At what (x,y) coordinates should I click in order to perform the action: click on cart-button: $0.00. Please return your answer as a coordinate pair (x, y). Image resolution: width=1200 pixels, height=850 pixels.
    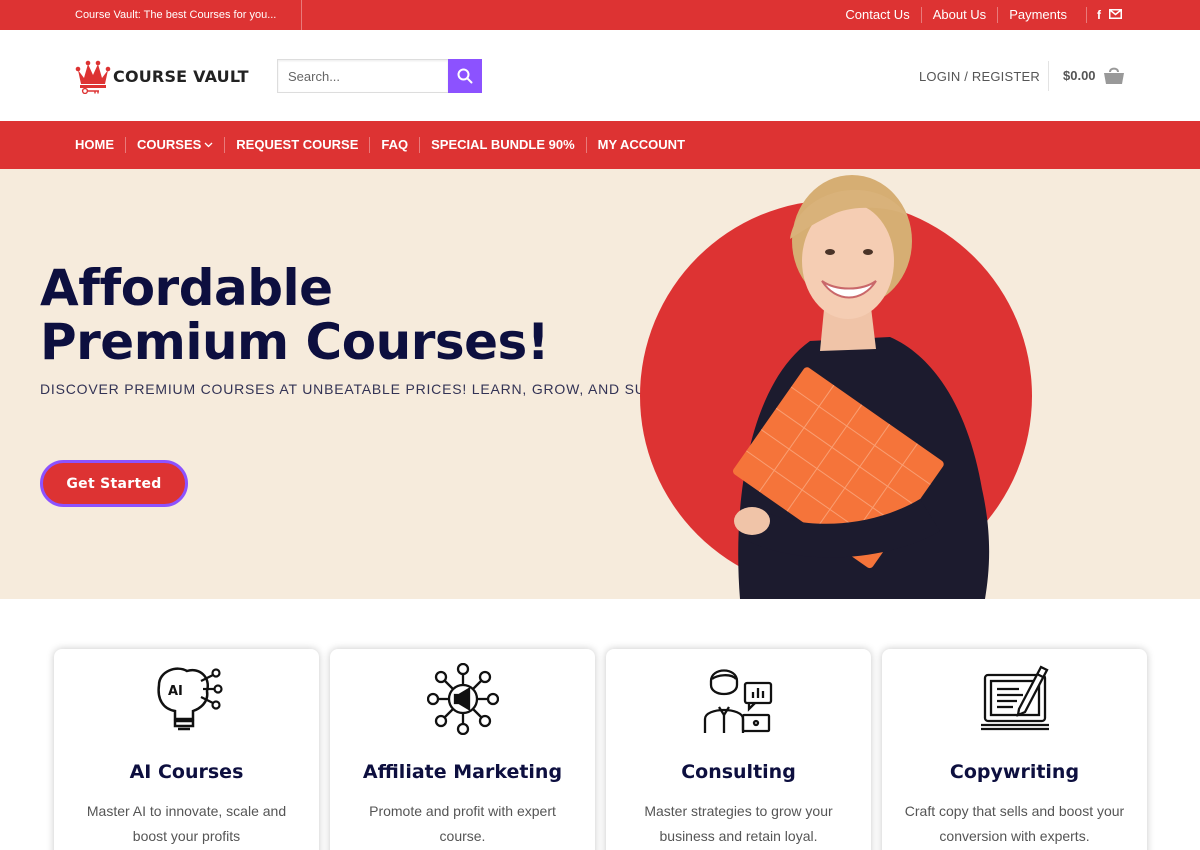
    Looking at the image, I should click on (1094, 75).